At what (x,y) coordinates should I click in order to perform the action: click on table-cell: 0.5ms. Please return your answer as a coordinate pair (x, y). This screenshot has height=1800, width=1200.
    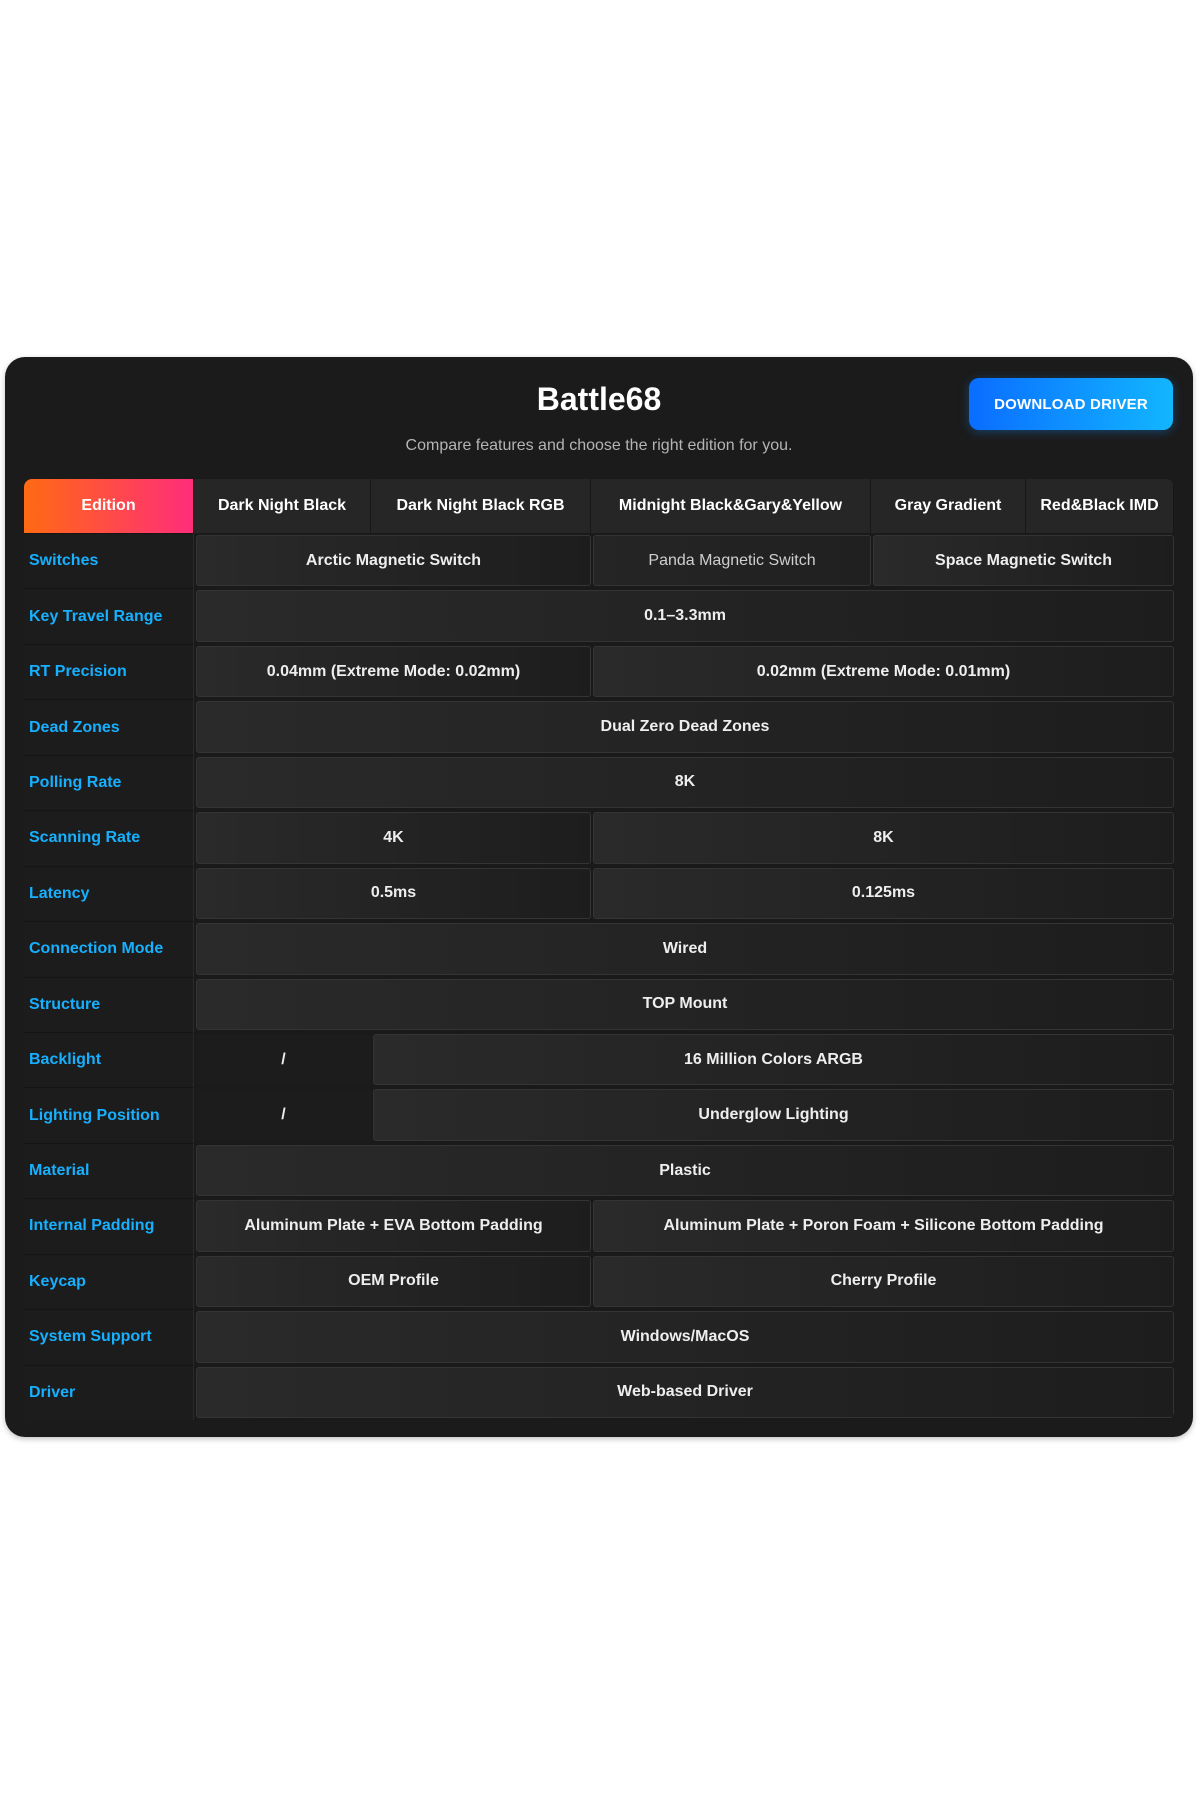
    Looking at the image, I should click on (393, 893).